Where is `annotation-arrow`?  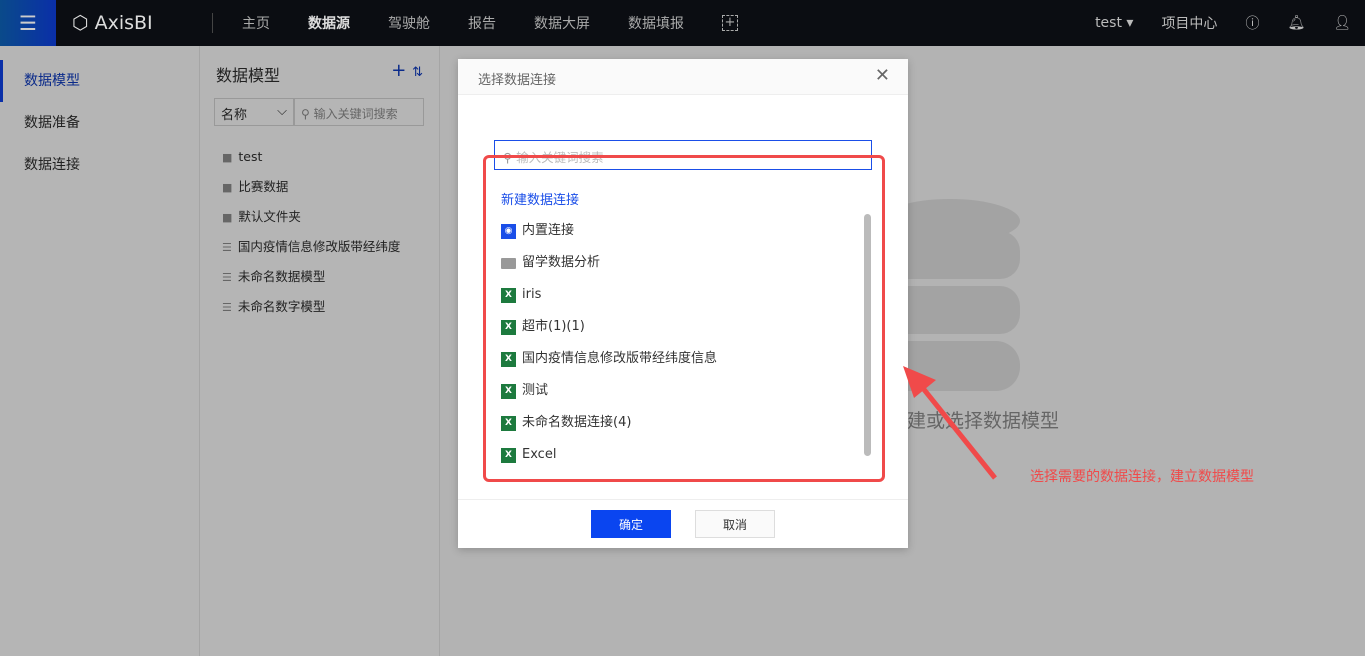 annotation-arrow is located at coordinates (950, 423).